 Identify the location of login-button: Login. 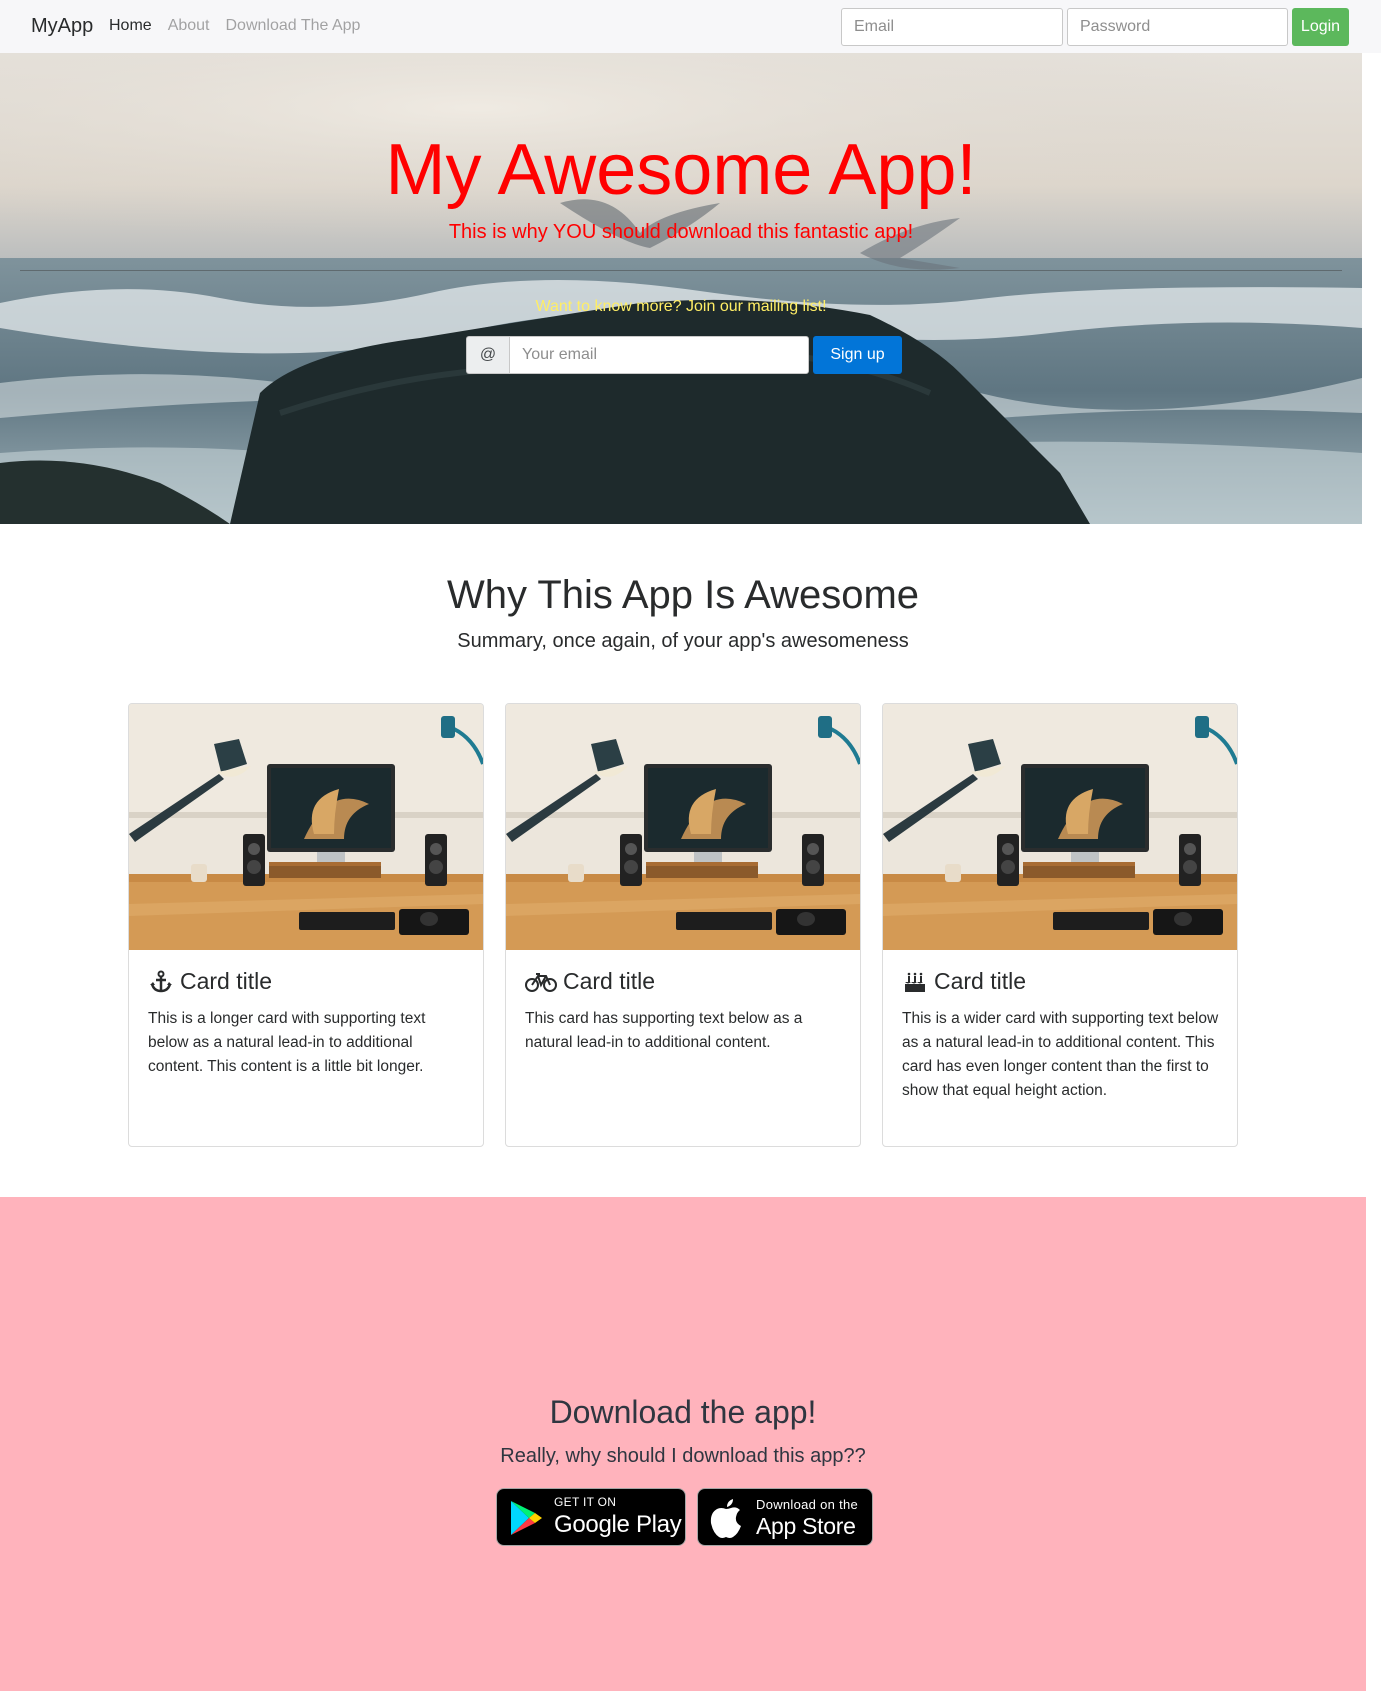
(1320, 27).